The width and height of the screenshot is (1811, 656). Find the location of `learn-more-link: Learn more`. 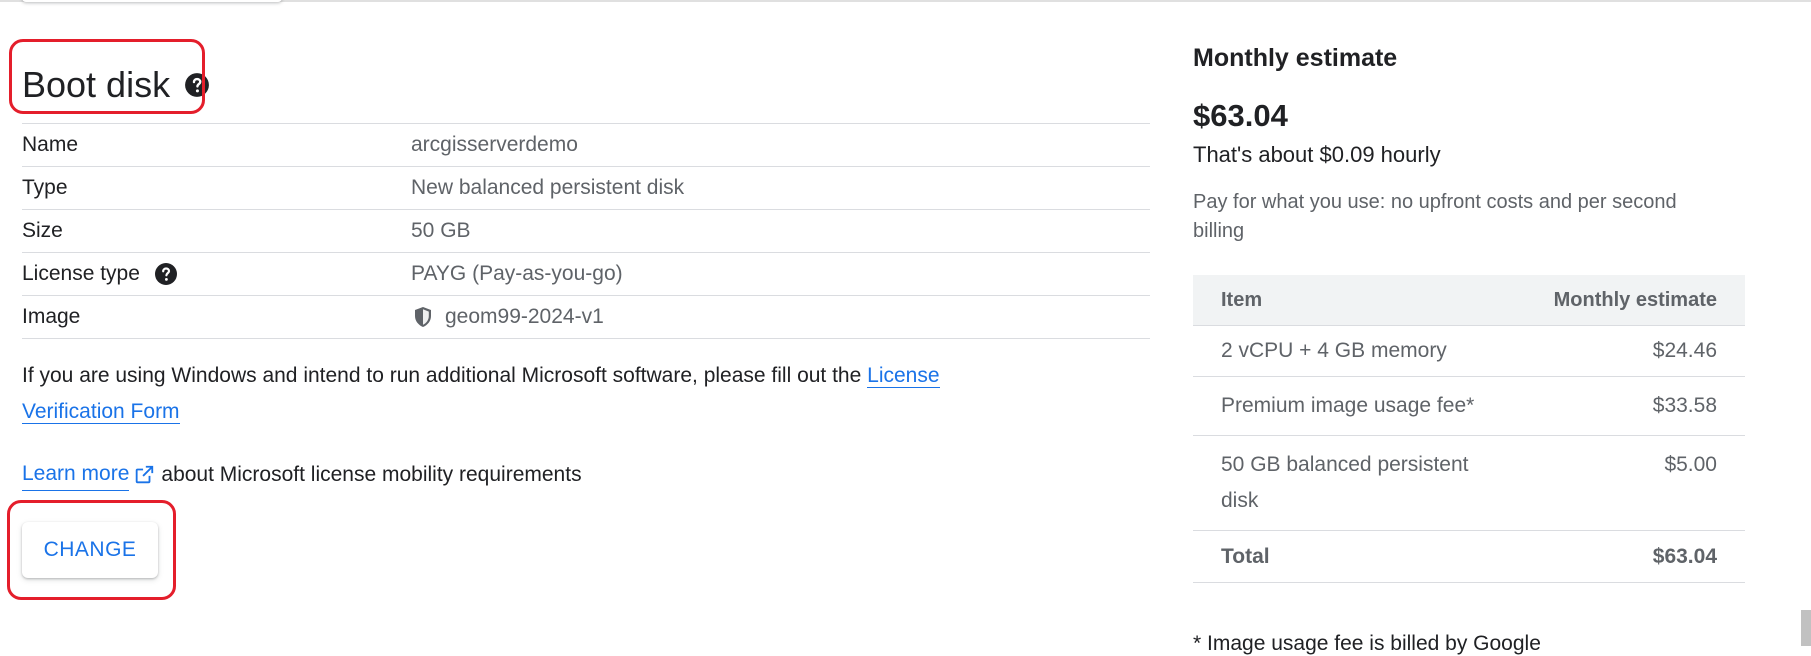

learn-more-link: Learn more is located at coordinates (76, 474).